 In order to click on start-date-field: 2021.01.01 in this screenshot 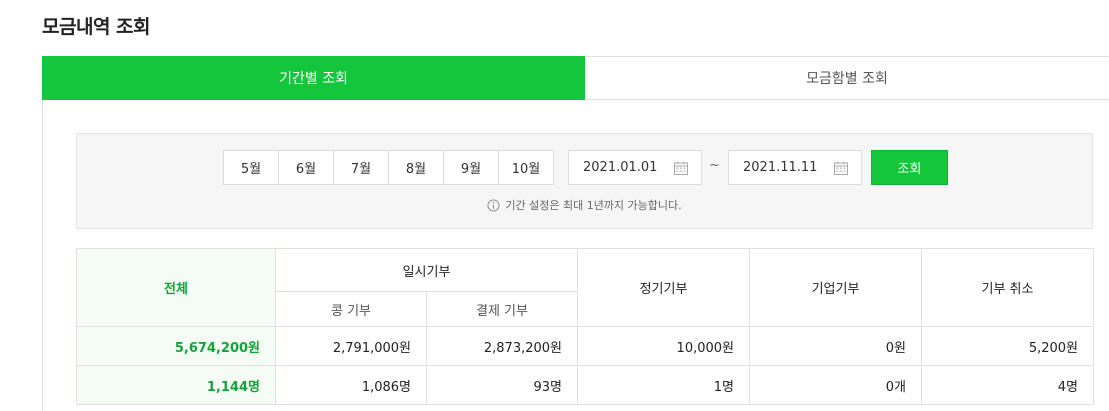, I will do `click(635, 167)`.